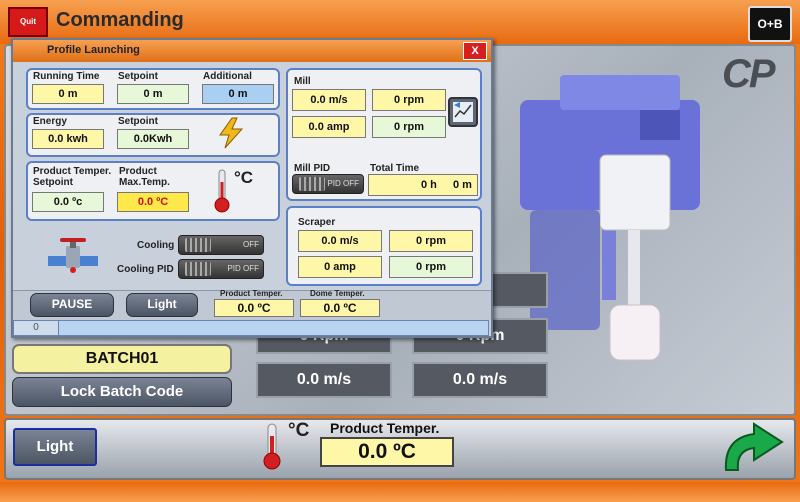  I want to click on cooling-toggle: OFF, so click(221, 245).